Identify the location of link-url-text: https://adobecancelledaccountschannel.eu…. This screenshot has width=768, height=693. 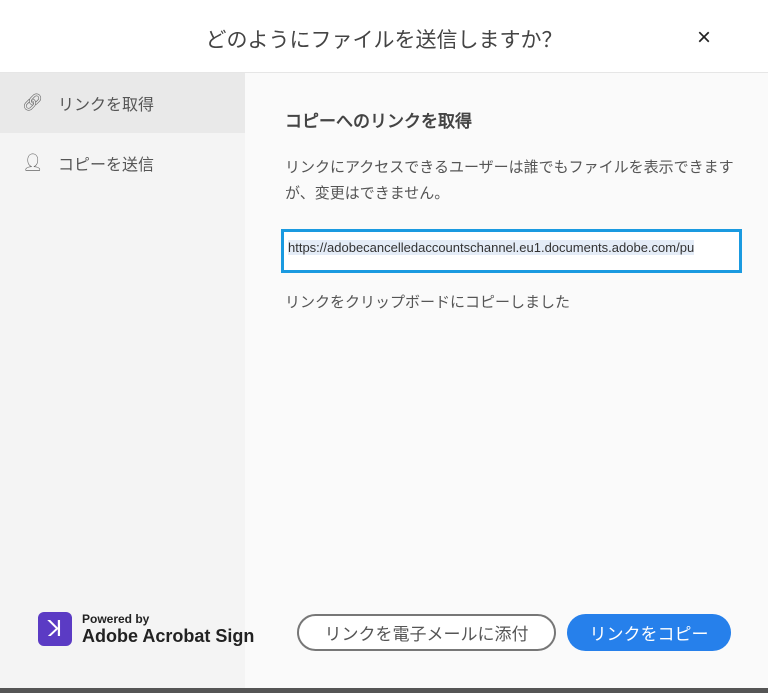
(491, 247).